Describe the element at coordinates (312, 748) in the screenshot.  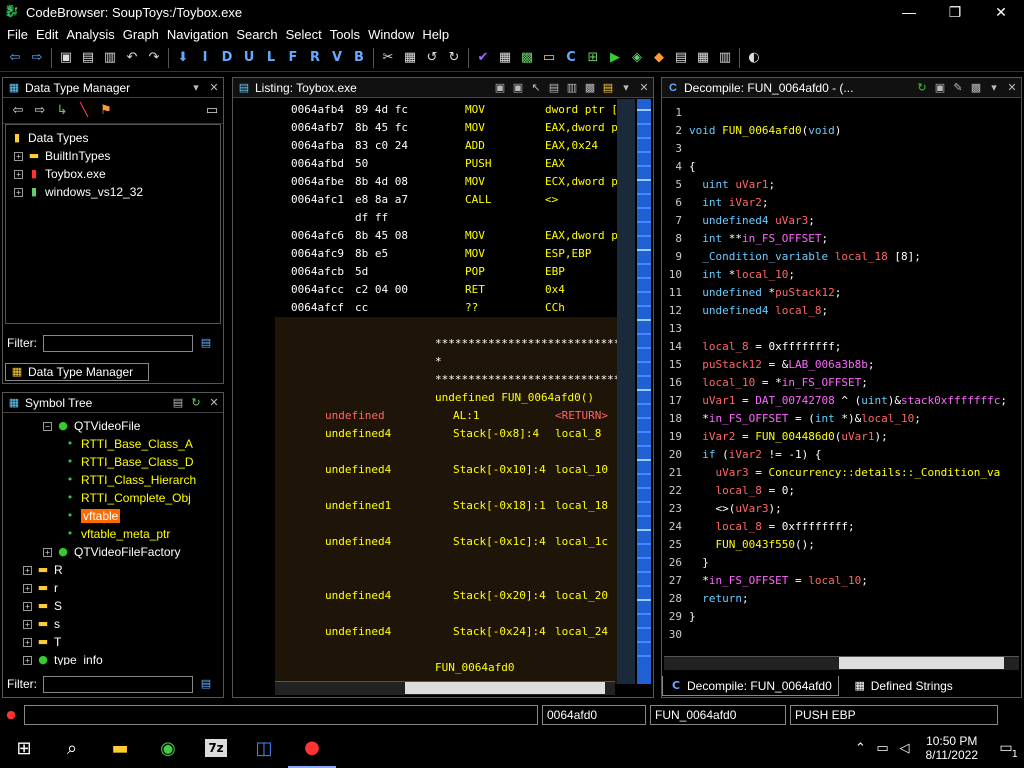
I see `ghidra-taskbar-icon: ●` at that location.